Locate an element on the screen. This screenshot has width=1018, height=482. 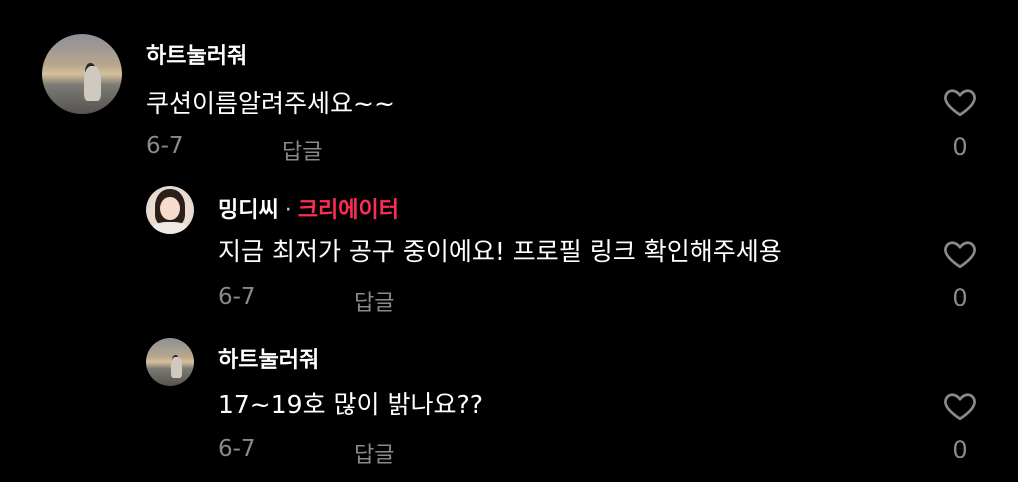
avatar-face is located at coordinates (170, 208).